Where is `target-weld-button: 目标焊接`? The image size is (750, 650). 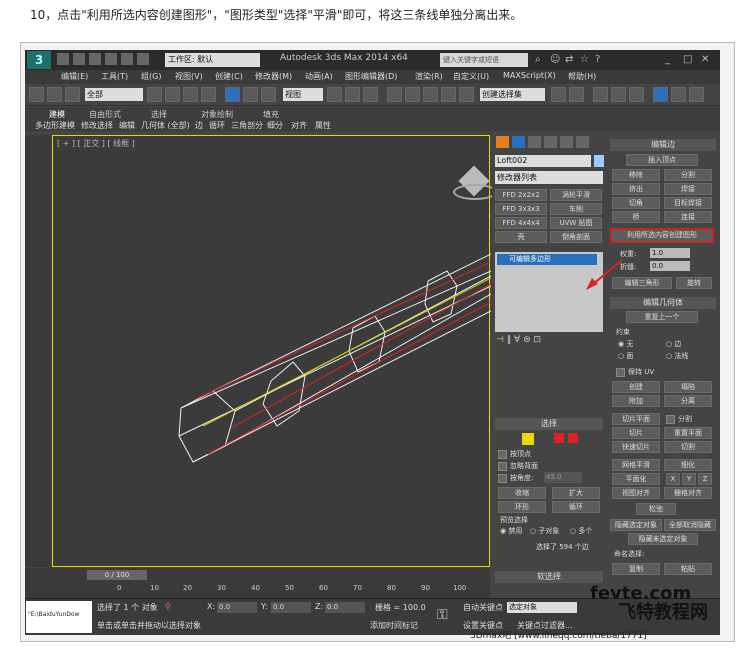 target-weld-button: 目标焊接 is located at coordinates (688, 203).